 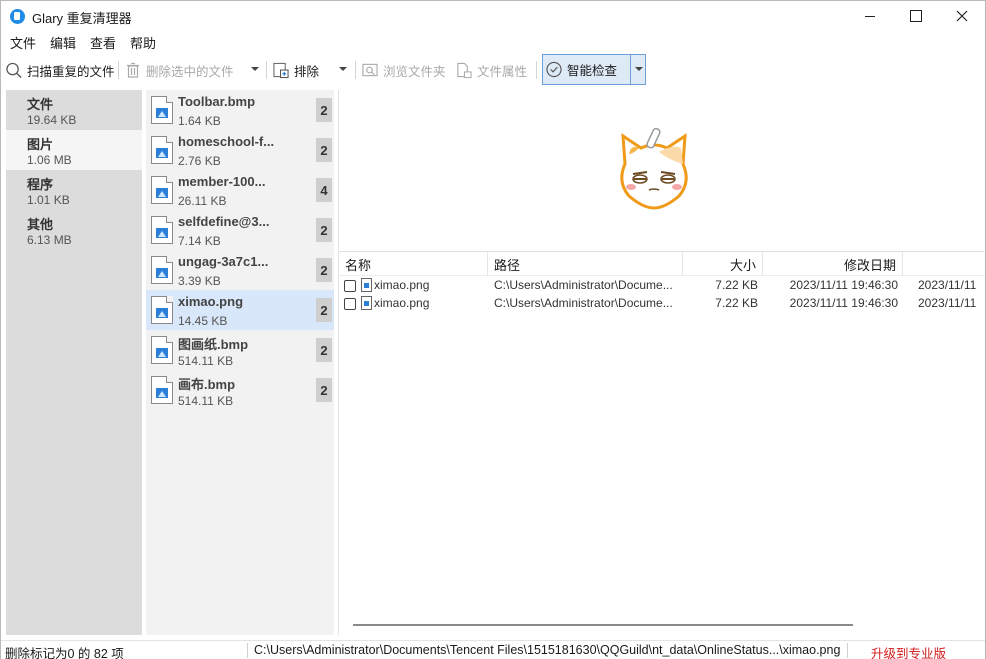 What do you see at coordinates (370, 70) in the screenshot?
I see `folder-search-icon` at bounding box center [370, 70].